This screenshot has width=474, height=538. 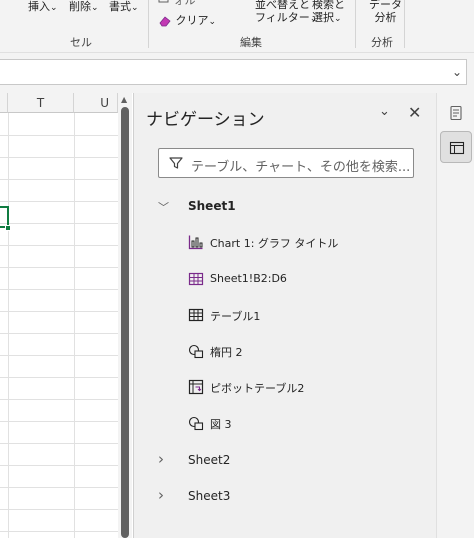 What do you see at coordinates (455, 315) in the screenshot?
I see `side-pane-strip` at bounding box center [455, 315].